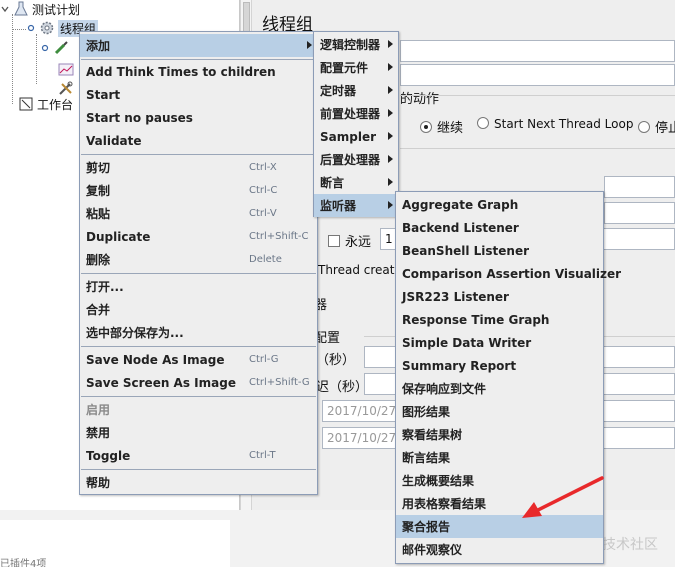 The width and height of the screenshot is (675, 567). What do you see at coordinates (639, 213) in the screenshot?
I see `ramp-up-field` at bounding box center [639, 213].